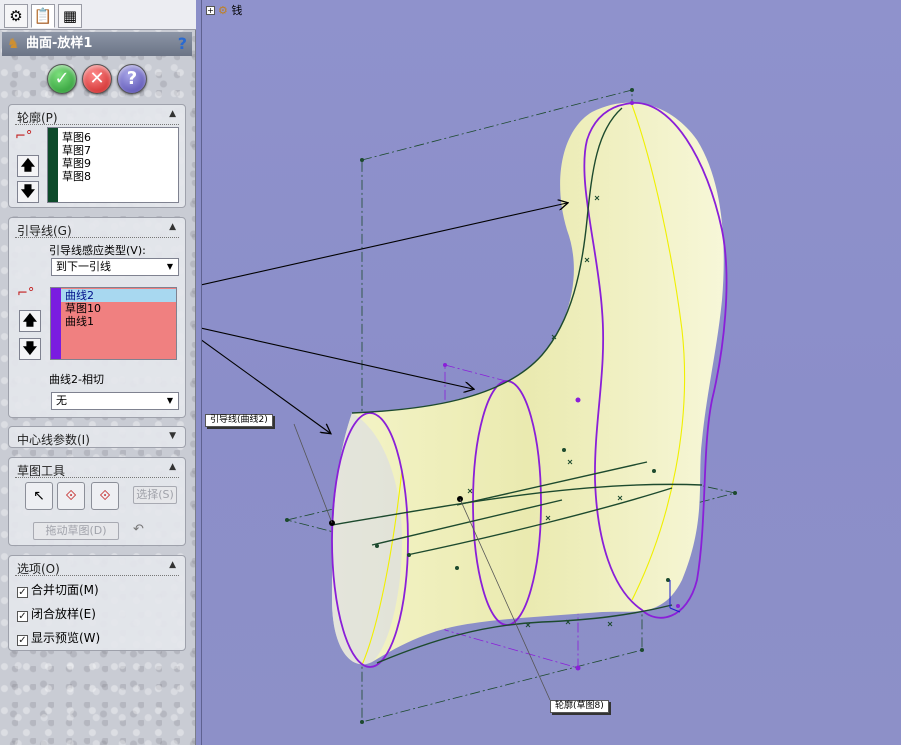 The height and width of the screenshot is (745, 901). I want to click on property-sheet-icon: 📋, so click(43, 16).